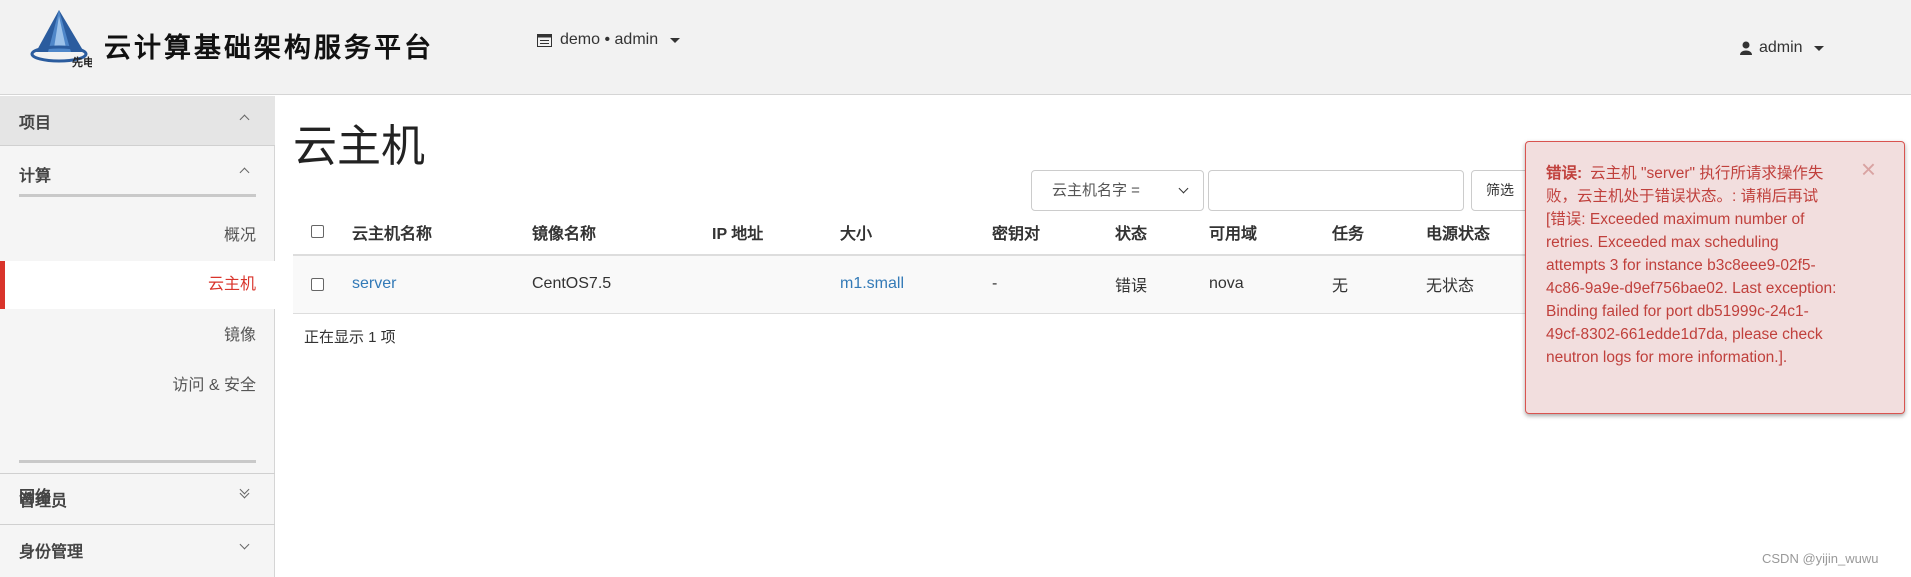  Describe the element at coordinates (43, 501) in the screenshot. I see `sidebar-category-label: 管理员` at that location.